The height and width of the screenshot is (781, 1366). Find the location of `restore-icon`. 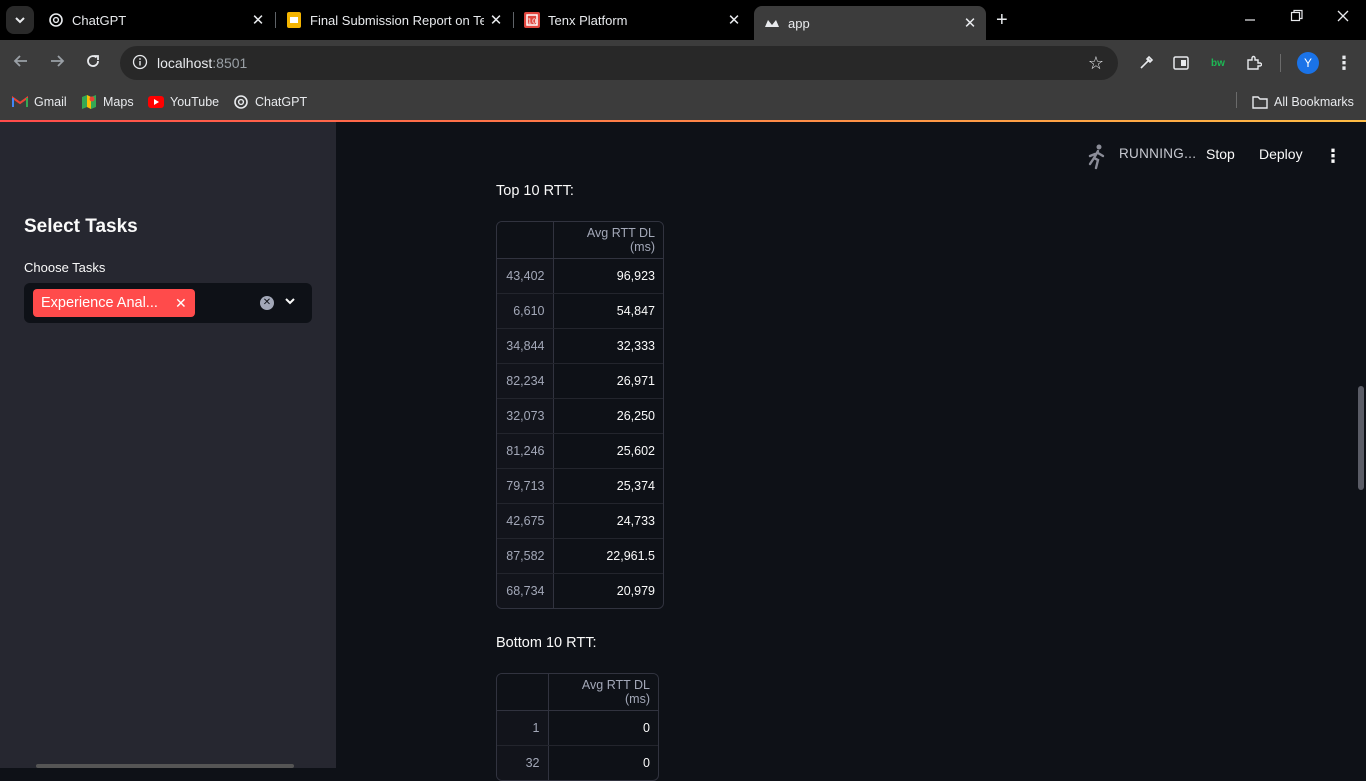

restore-icon is located at coordinates (1297, 18).